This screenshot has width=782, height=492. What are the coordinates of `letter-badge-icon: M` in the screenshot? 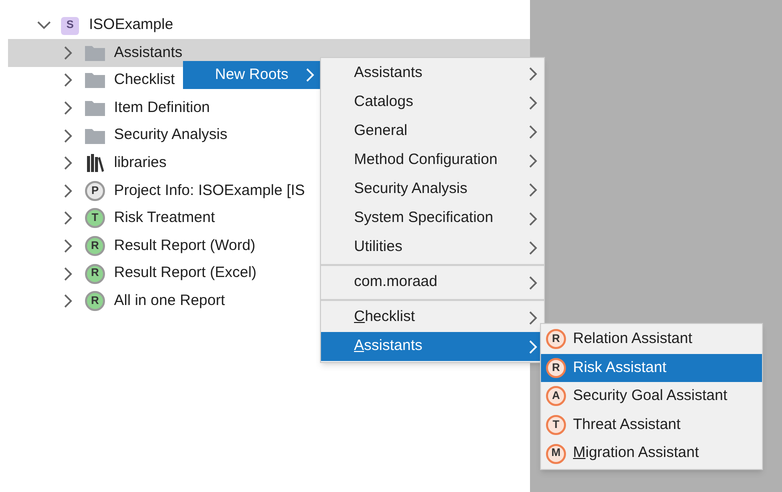 It's located at (556, 454).